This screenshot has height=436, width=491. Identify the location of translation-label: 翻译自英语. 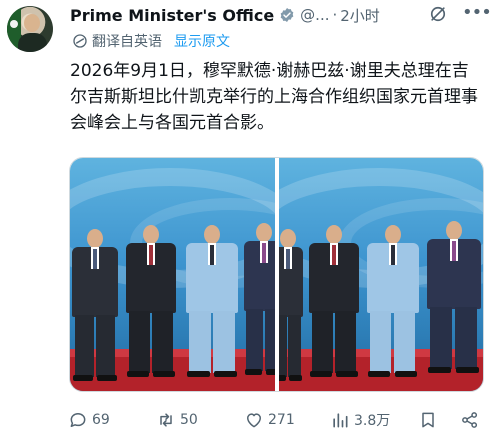
(127, 42).